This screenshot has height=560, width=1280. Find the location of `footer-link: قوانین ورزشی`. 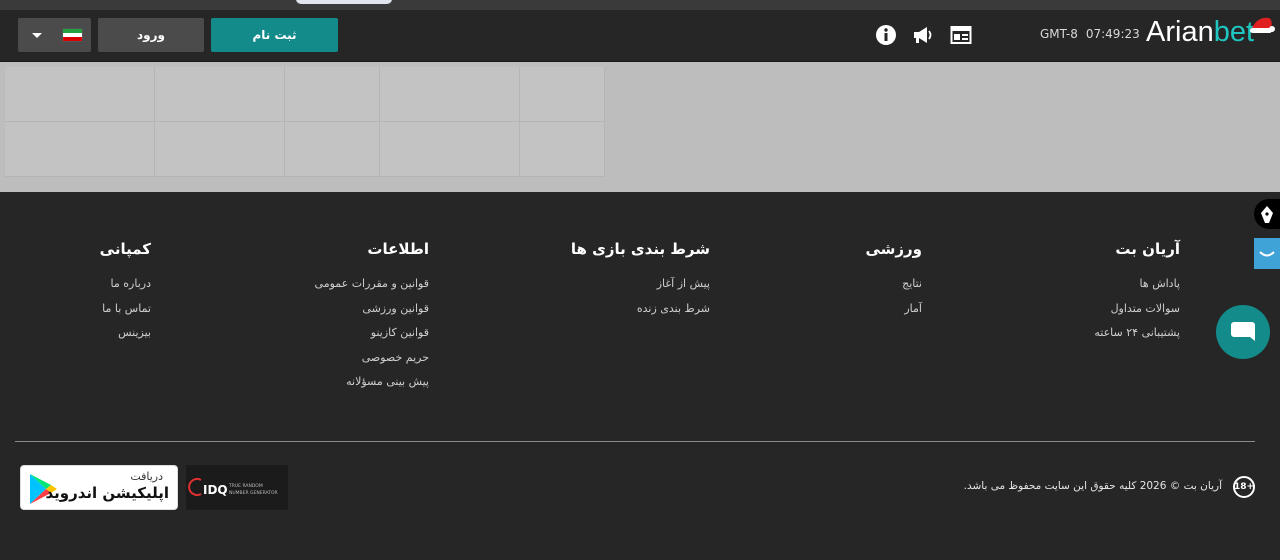

footer-link: قوانین ورزشی is located at coordinates (372, 309).